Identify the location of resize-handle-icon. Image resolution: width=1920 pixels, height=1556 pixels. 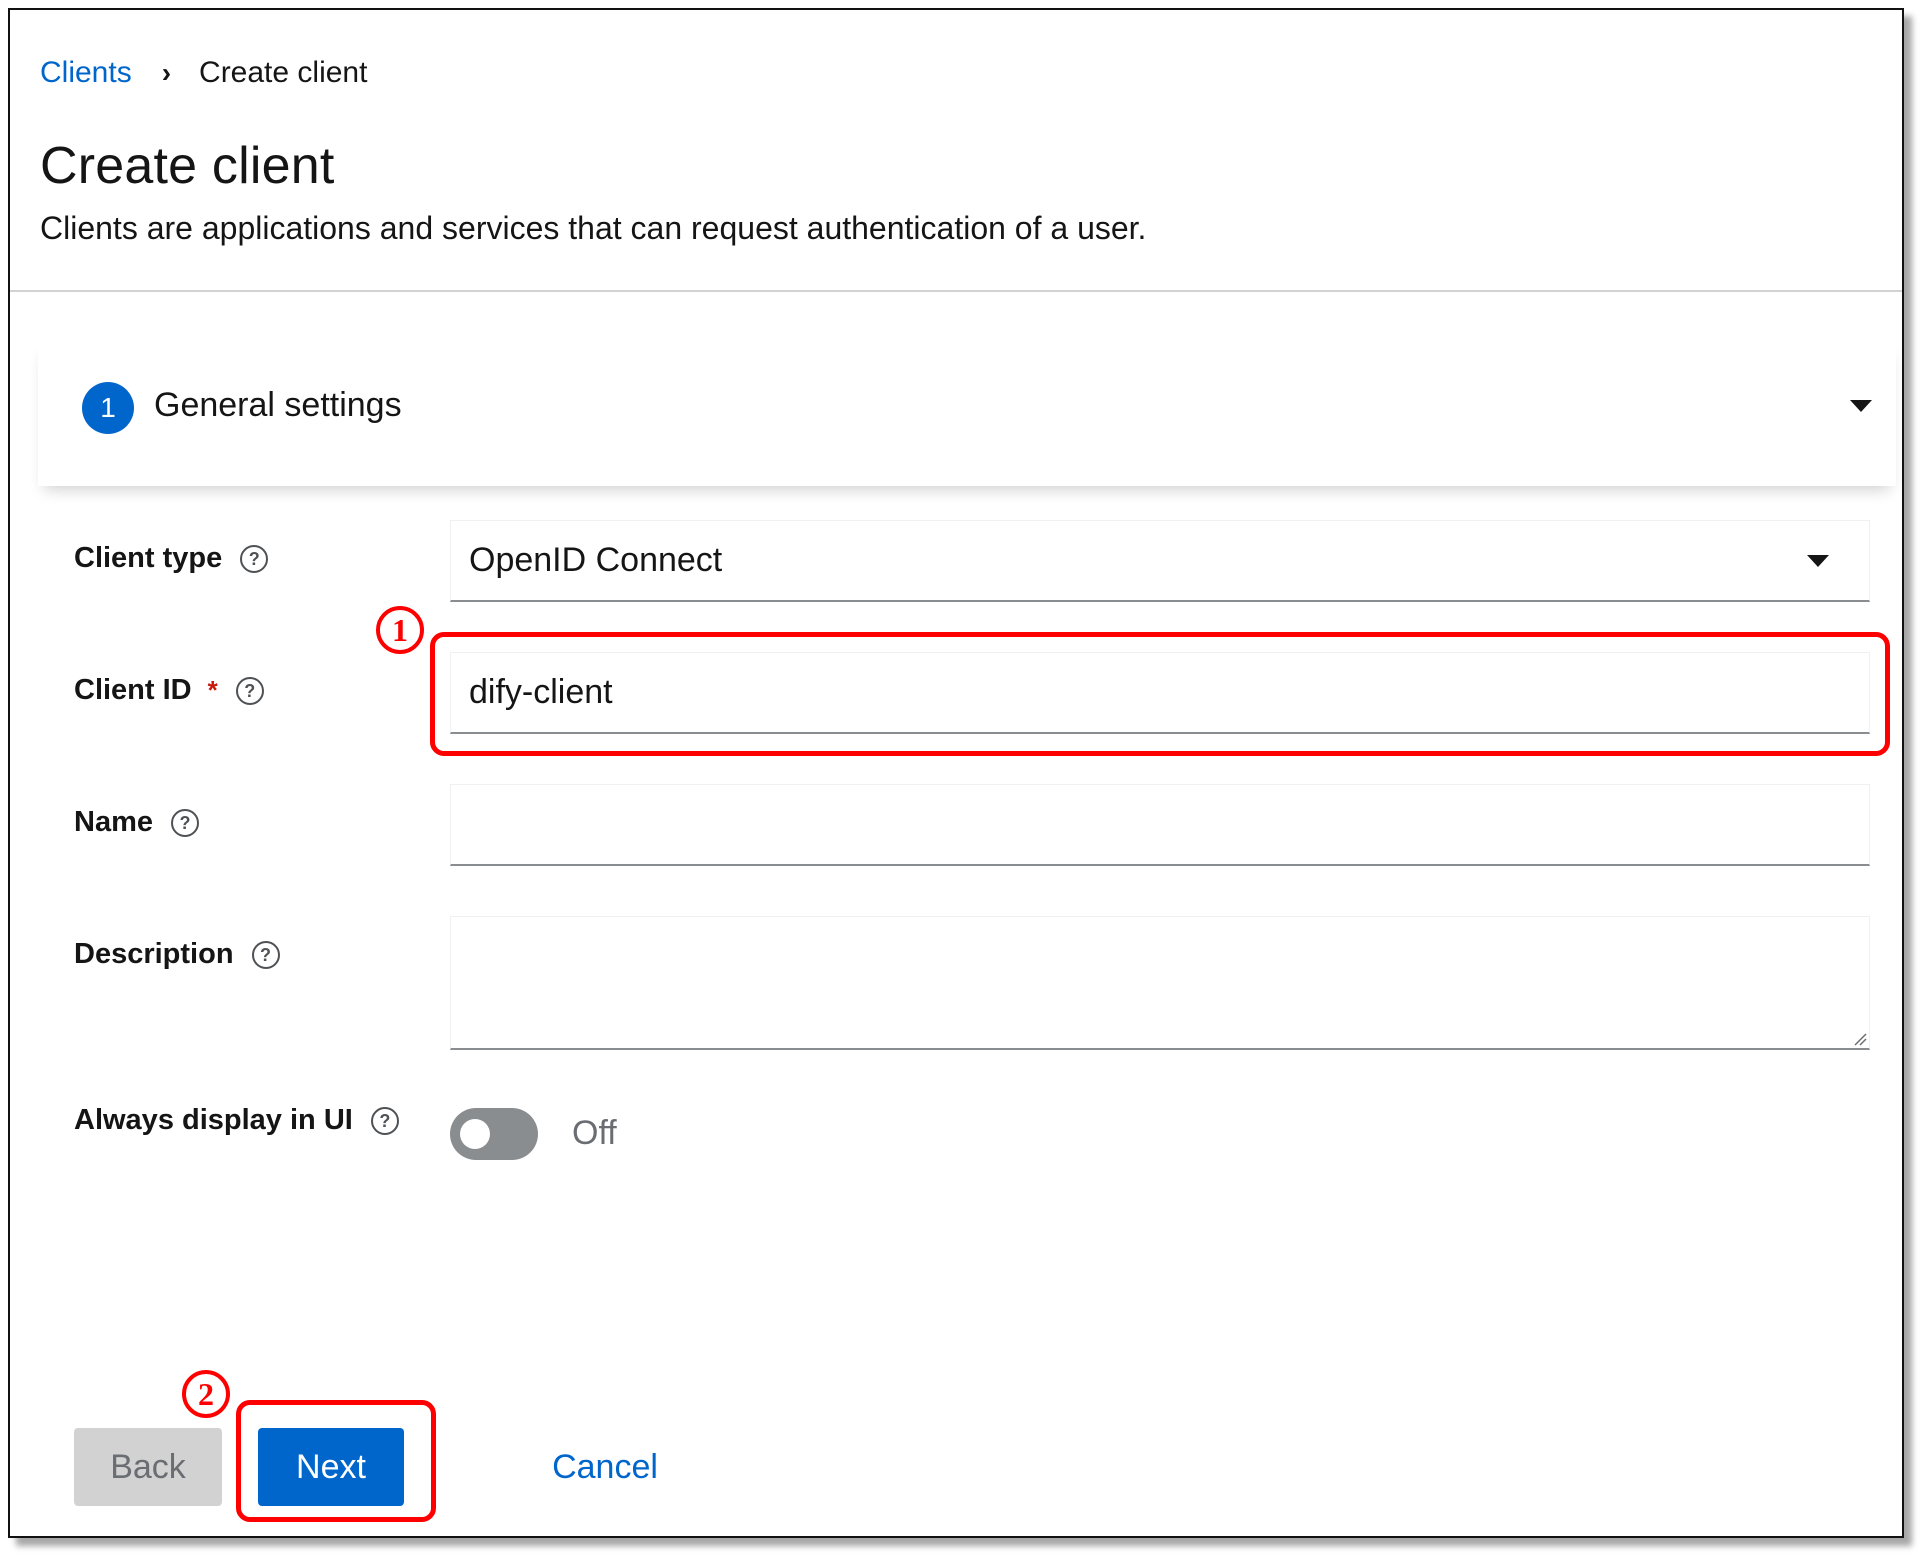
(1859, 1038).